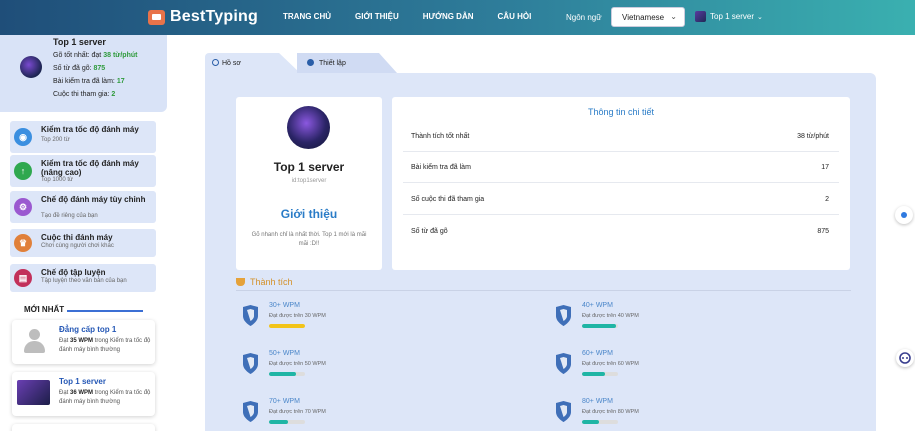 The height and width of the screenshot is (431, 915). I want to click on detail-label: Số cuộc thi đã tham gia, so click(448, 199).